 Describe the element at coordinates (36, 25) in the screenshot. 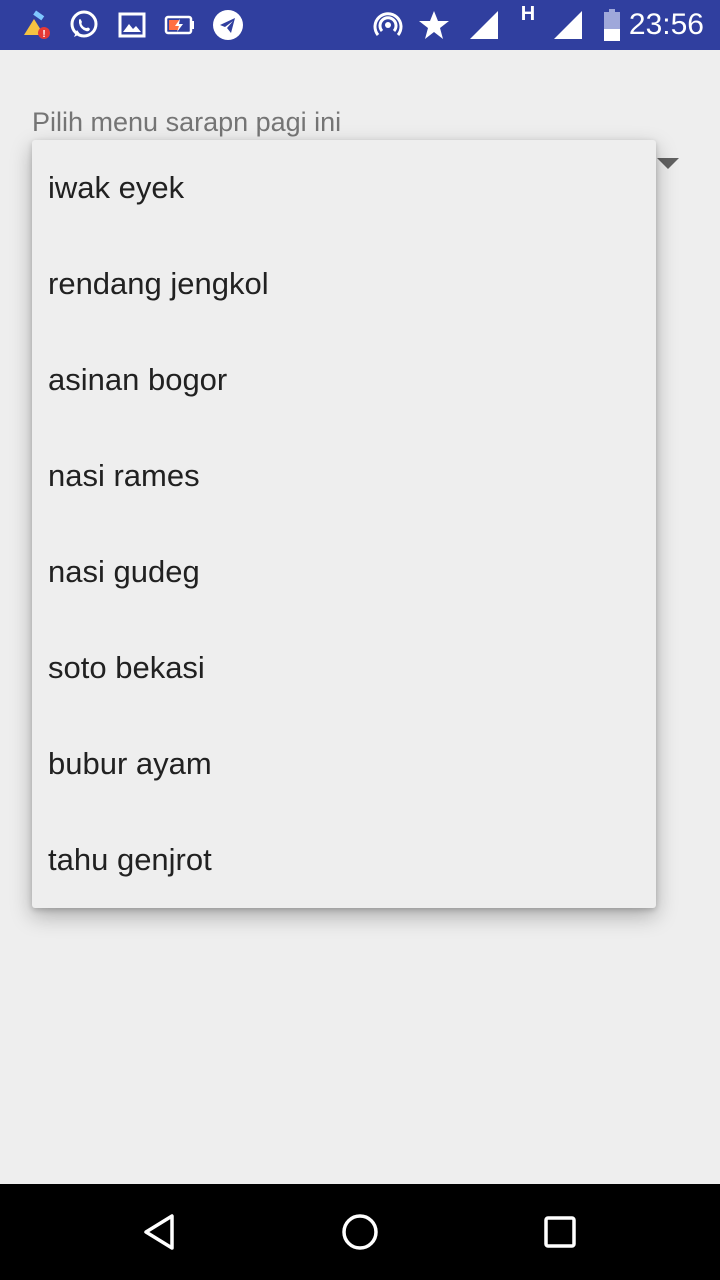

I see `cleaner-icon: !` at that location.